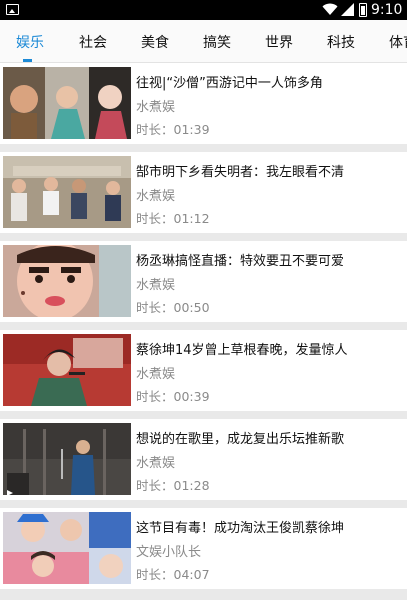  Describe the element at coordinates (203, 192) in the screenshot. I see `video-item: 郜市明下乡看失明者：我左眼看不清 水煮娱 时长：01:12` at that location.